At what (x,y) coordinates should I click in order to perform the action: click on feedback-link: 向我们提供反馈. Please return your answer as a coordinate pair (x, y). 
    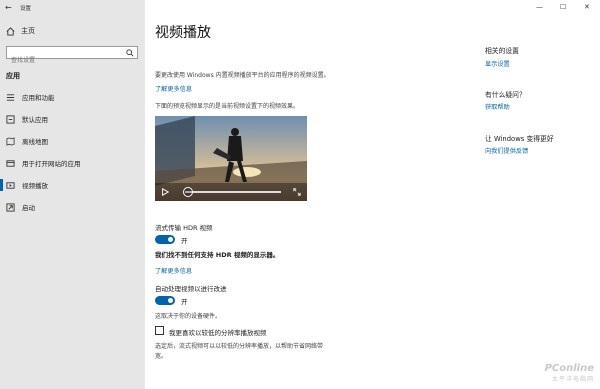
    Looking at the image, I should click on (506, 150).